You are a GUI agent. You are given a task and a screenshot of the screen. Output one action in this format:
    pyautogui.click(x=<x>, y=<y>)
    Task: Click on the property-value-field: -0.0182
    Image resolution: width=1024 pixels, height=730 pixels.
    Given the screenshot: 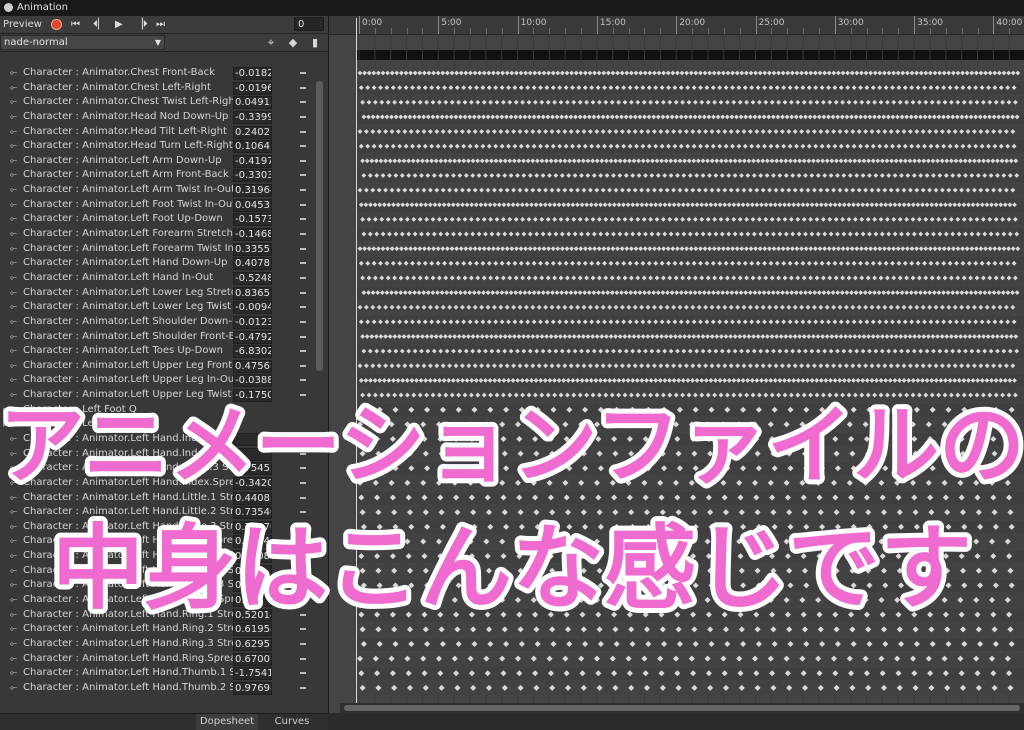 What is the action you would take?
    pyautogui.click(x=252, y=73)
    